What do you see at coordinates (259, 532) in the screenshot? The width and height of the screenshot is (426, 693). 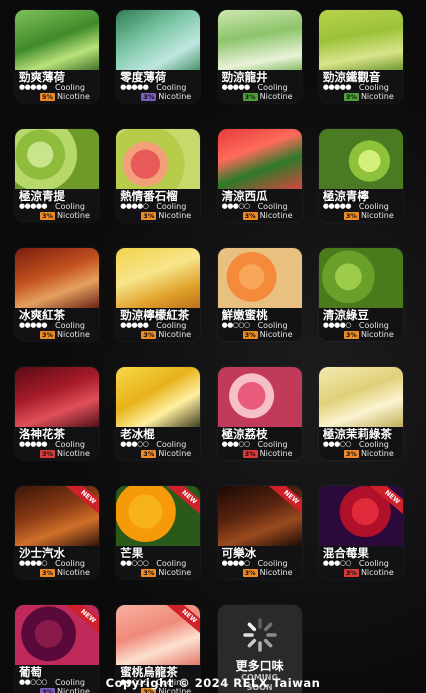 I see `flavor-card: NEW 可樂冰 ●●●●○ Cooling 3% Nicotine` at bounding box center [259, 532].